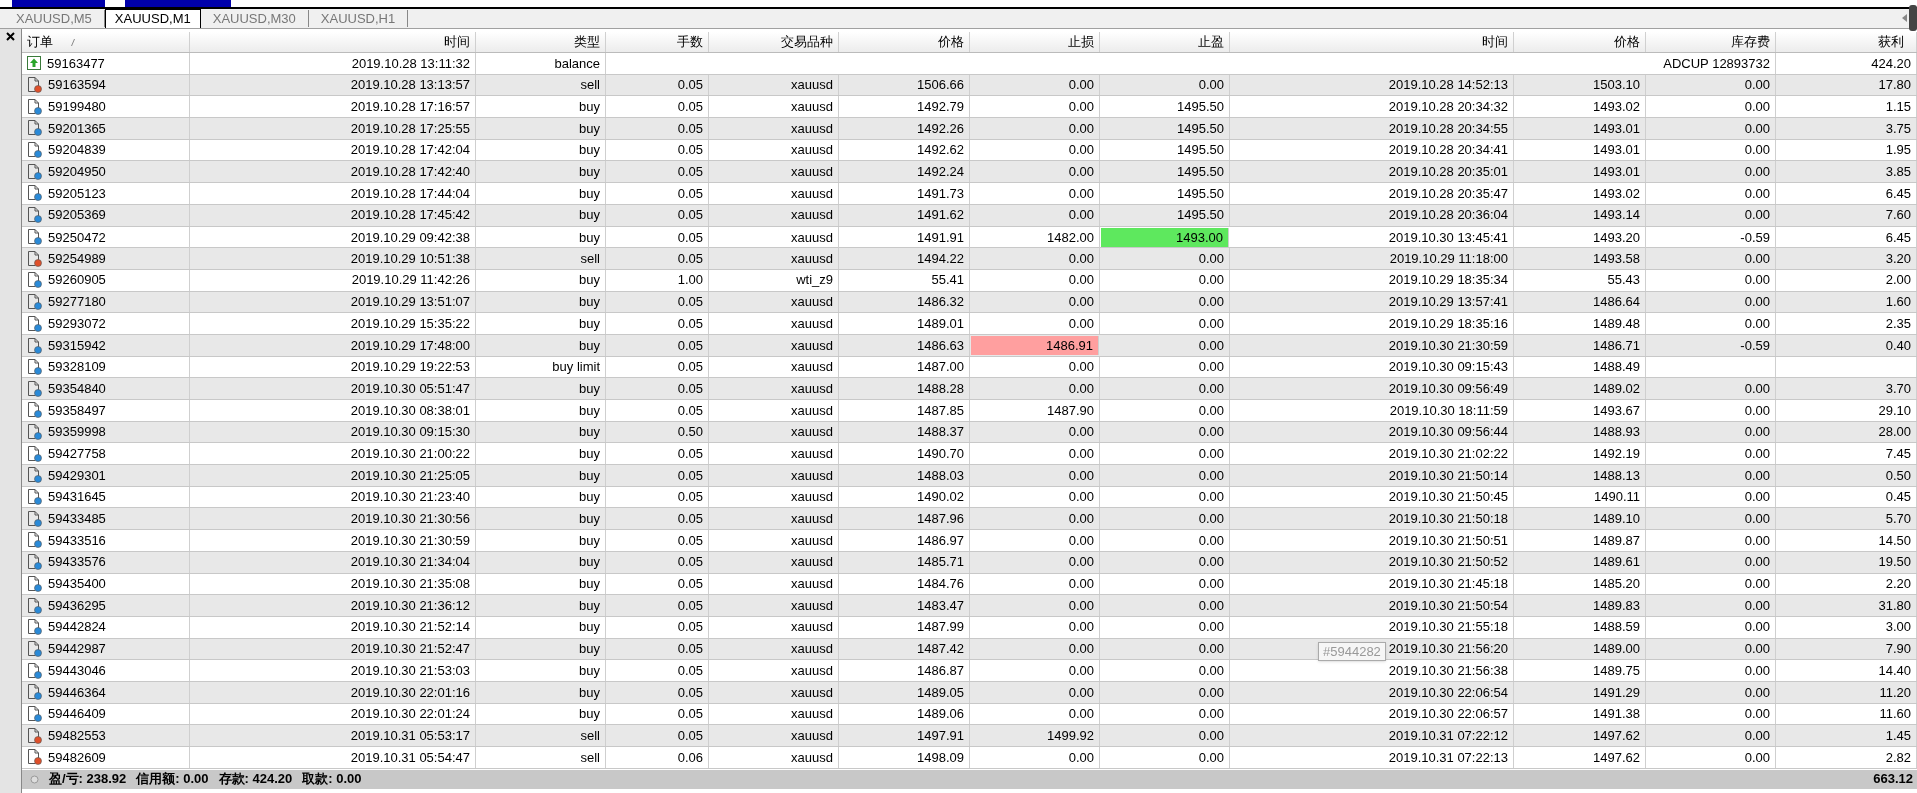 The height and width of the screenshot is (793, 1917). What do you see at coordinates (77, 345) in the screenshot?
I see `order-number: 59315942` at bounding box center [77, 345].